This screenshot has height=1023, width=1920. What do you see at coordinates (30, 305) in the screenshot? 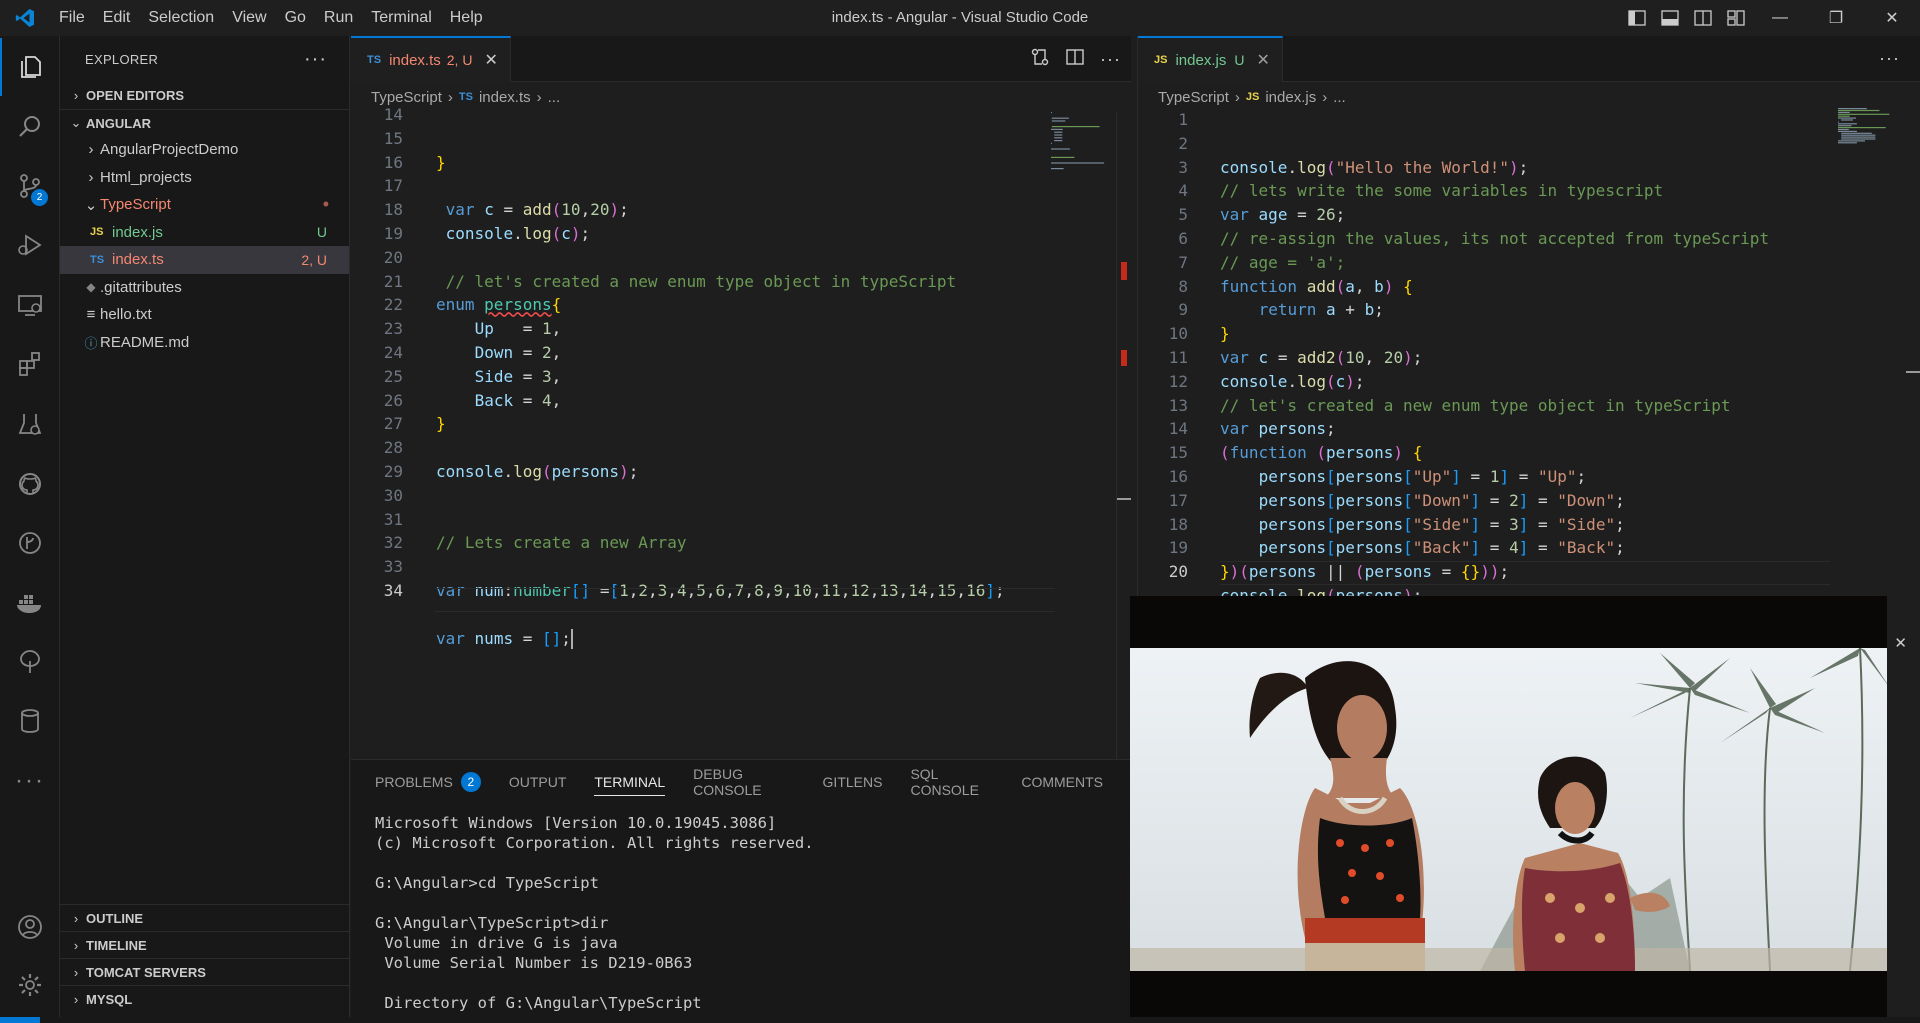
I see `remote-explorer-icon` at bounding box center [30, 305].